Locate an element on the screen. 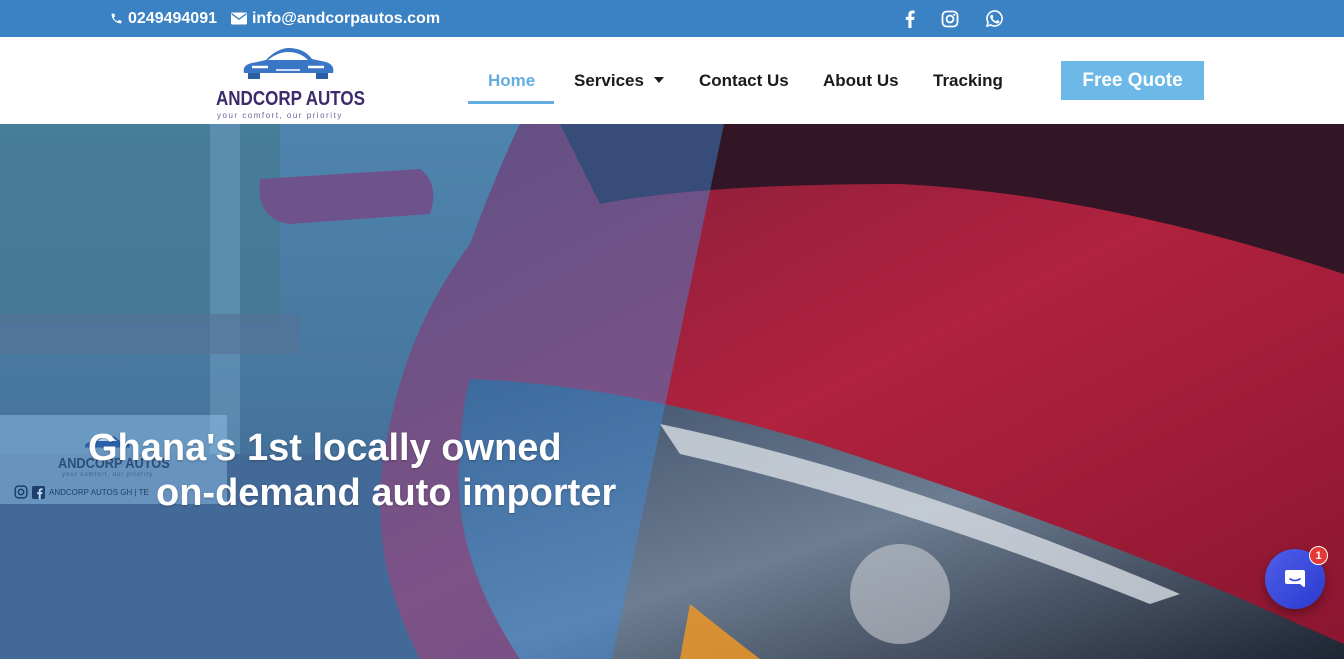  nav-home: Home is located at coordinates (511, 81).